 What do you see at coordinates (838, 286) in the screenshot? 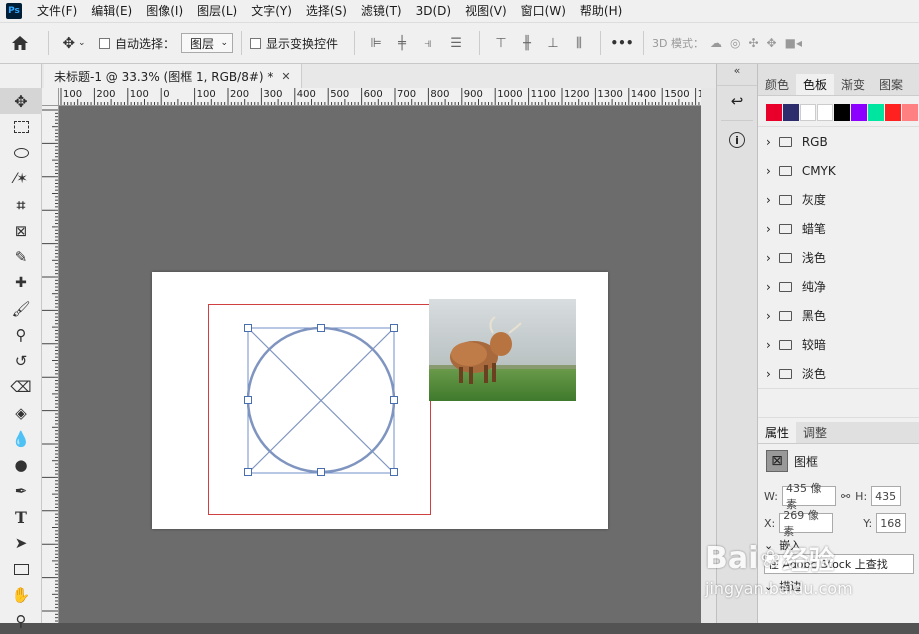
I see `swatch-group-pure: › 纯净` at bounding box center [838, 286].